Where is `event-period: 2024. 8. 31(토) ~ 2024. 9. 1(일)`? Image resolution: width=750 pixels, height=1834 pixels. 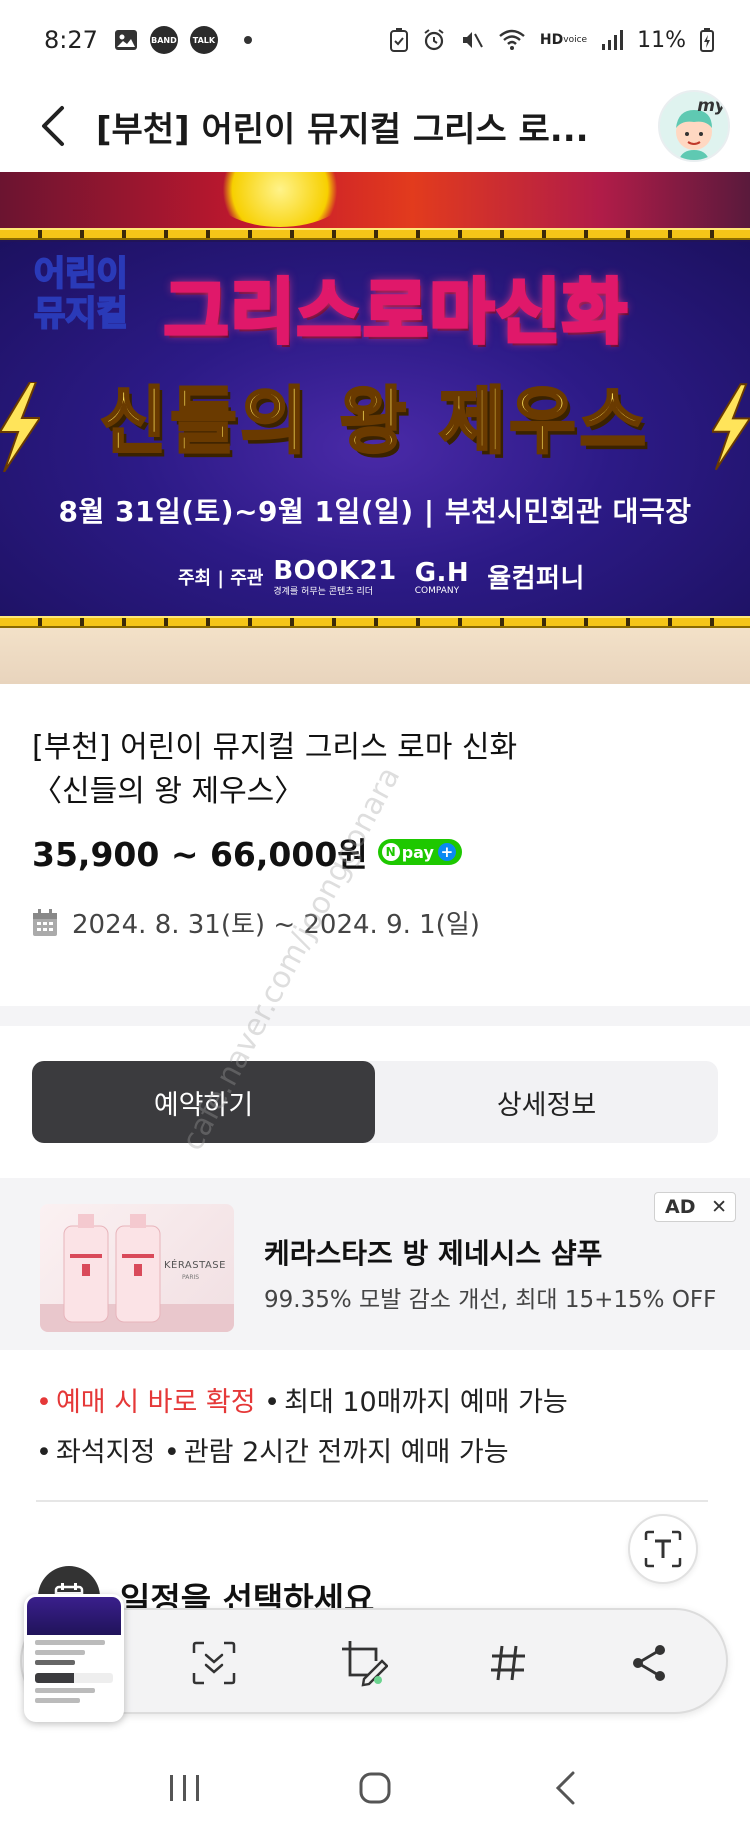
event-period: 2024. 8. 31(토) ~ 2024. 9. 1(일) is located at coordinates (276, 925).